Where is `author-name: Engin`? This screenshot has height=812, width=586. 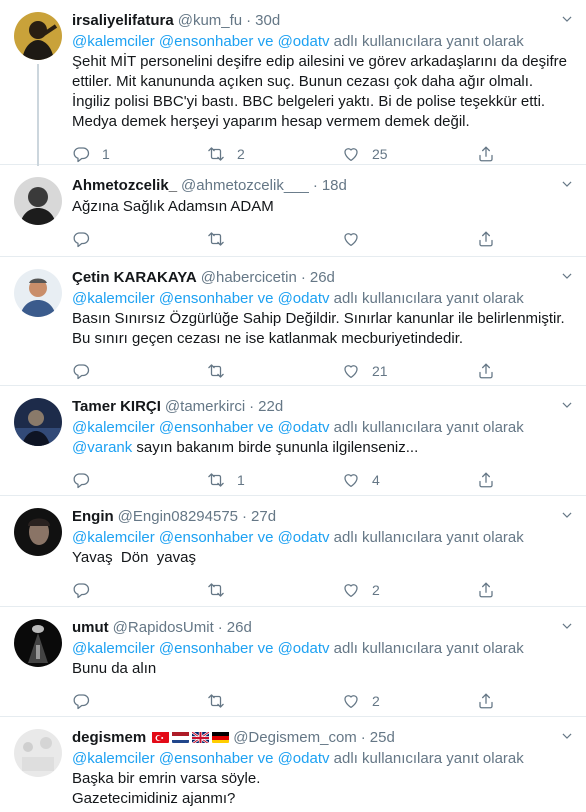 author-name: Engin is located at coordinates (93, 516).